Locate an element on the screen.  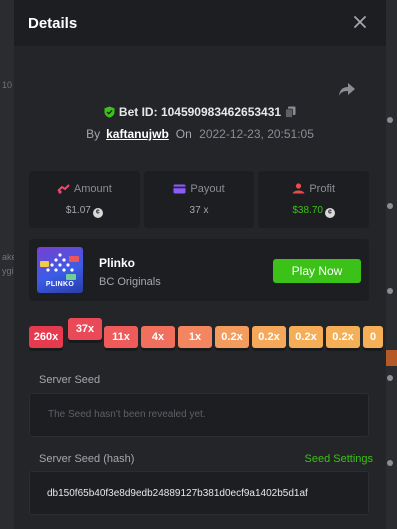
stat-payout: Payout 37 x is located at coordinates (199, 199).